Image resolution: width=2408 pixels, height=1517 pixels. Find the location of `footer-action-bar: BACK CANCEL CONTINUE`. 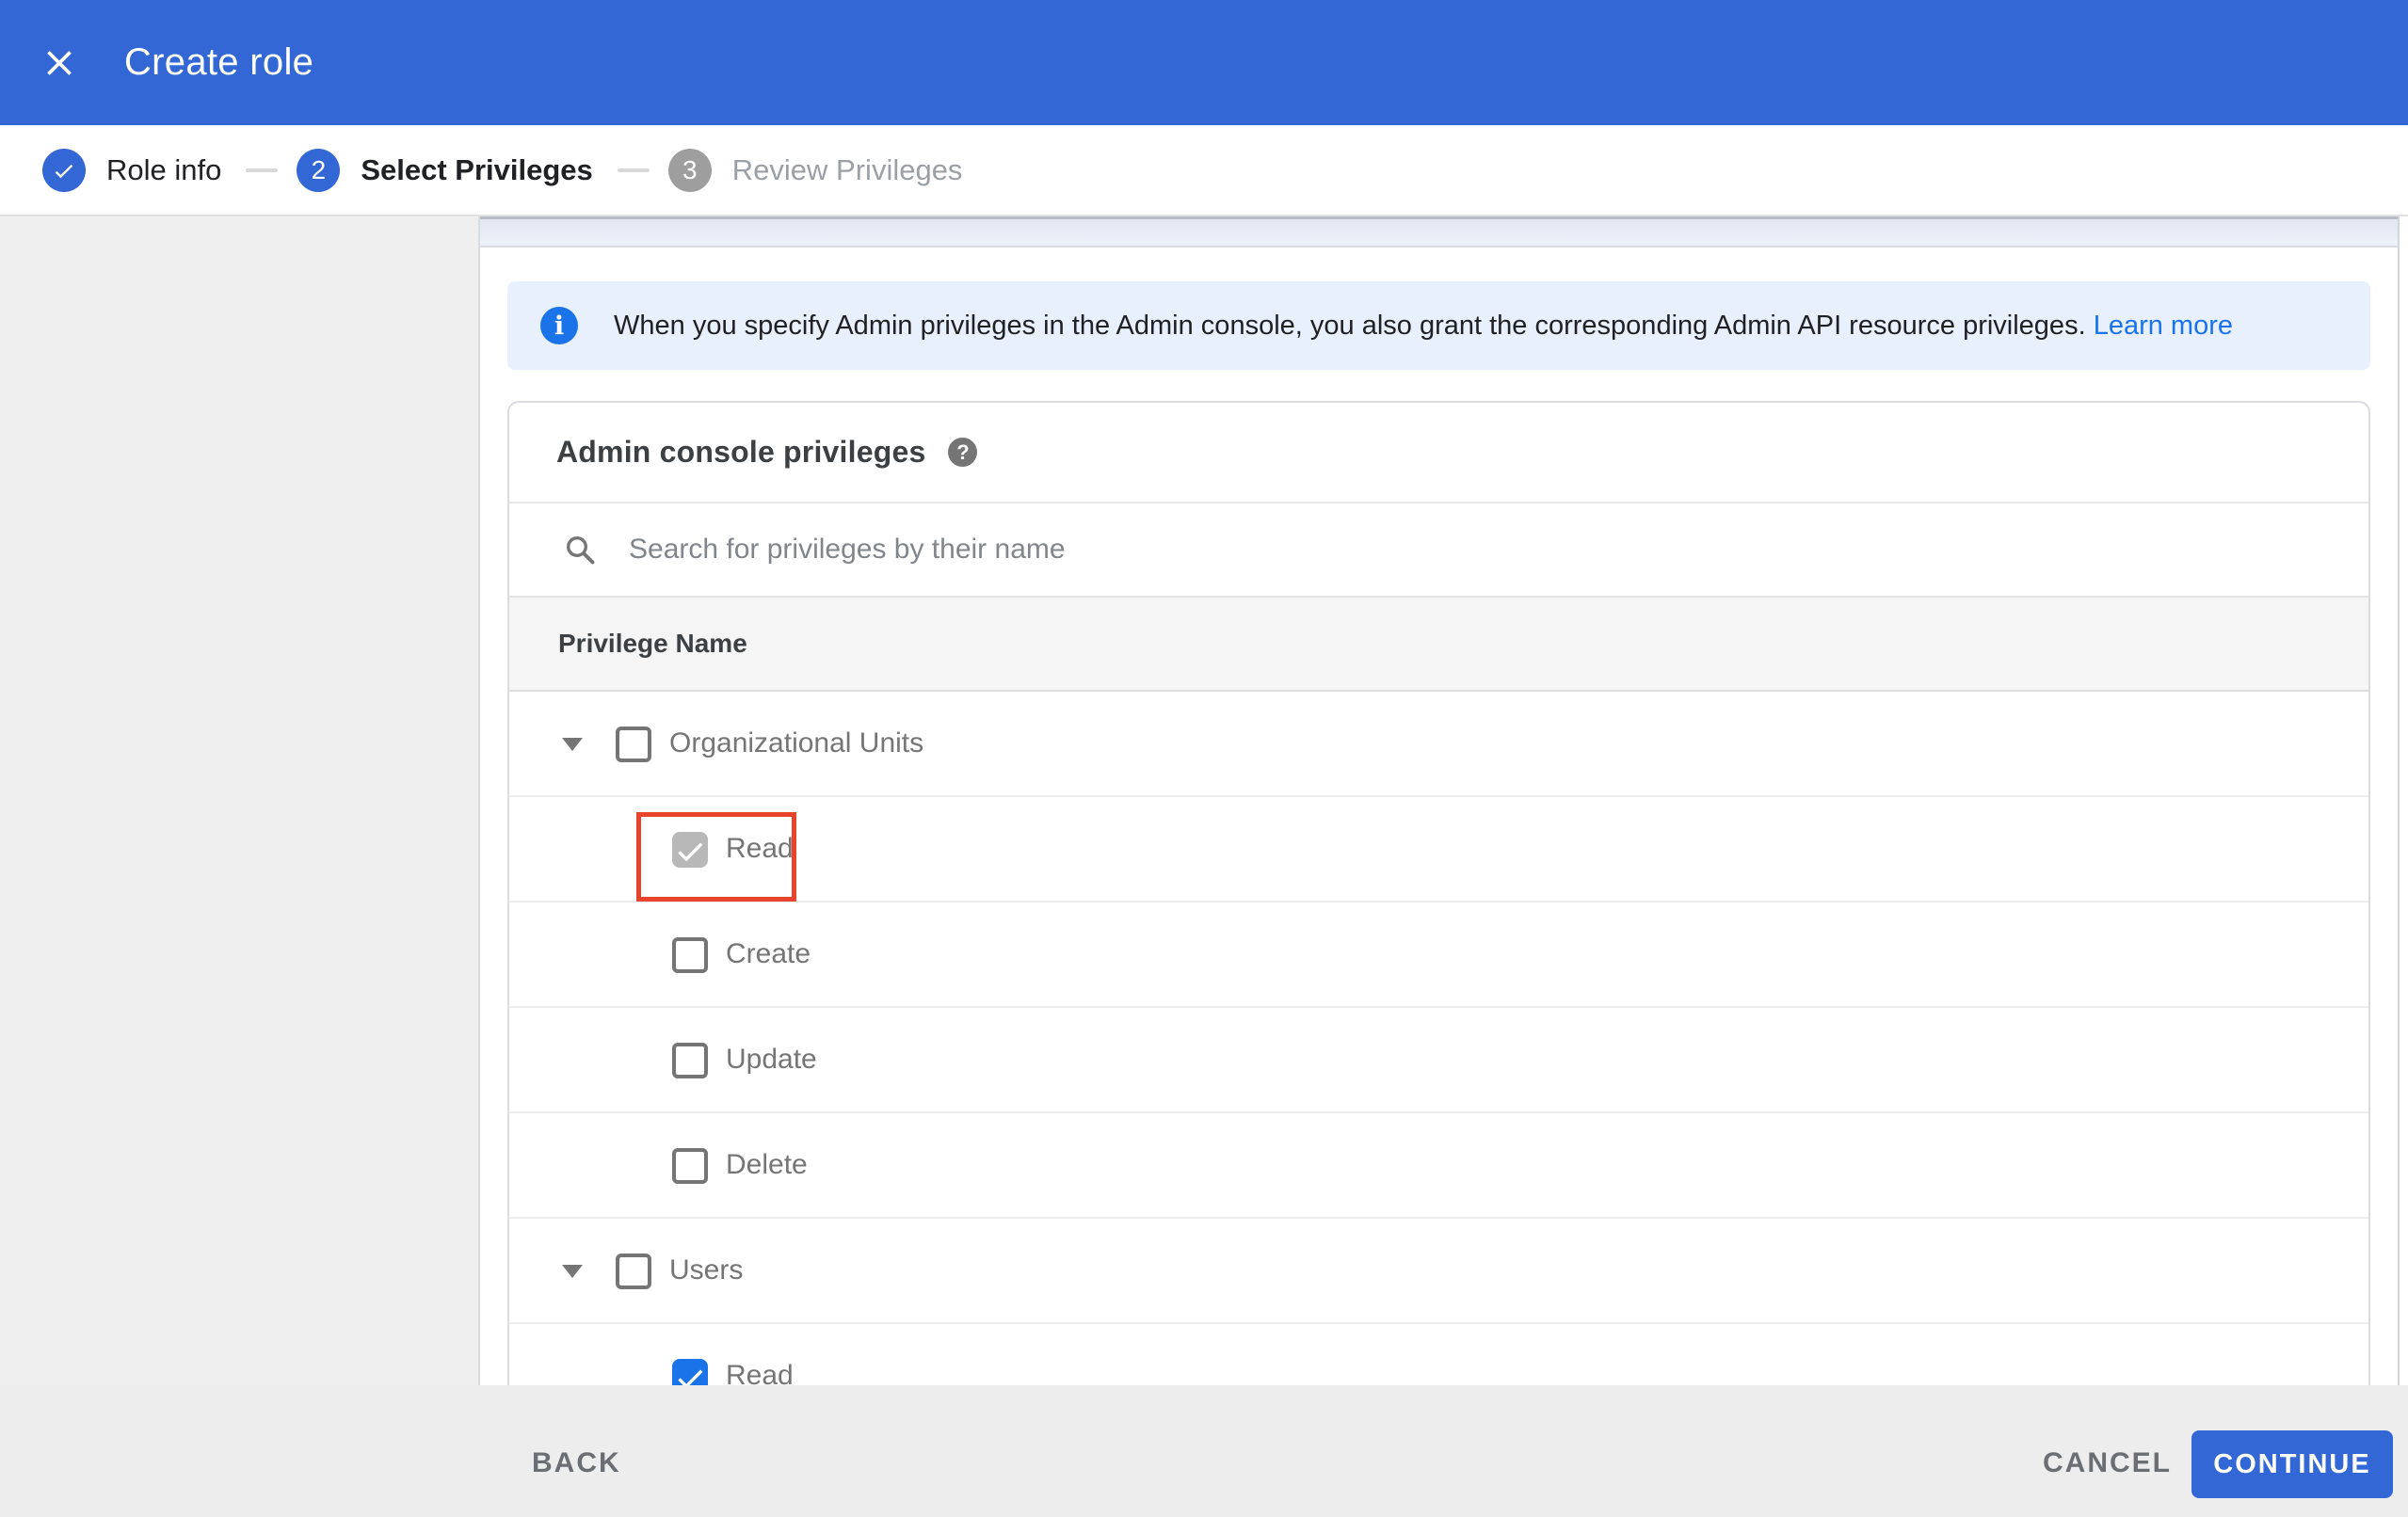

footer-action-bar: BACK CANCEL CONTINUE is located at coordinates (1204, 1451).